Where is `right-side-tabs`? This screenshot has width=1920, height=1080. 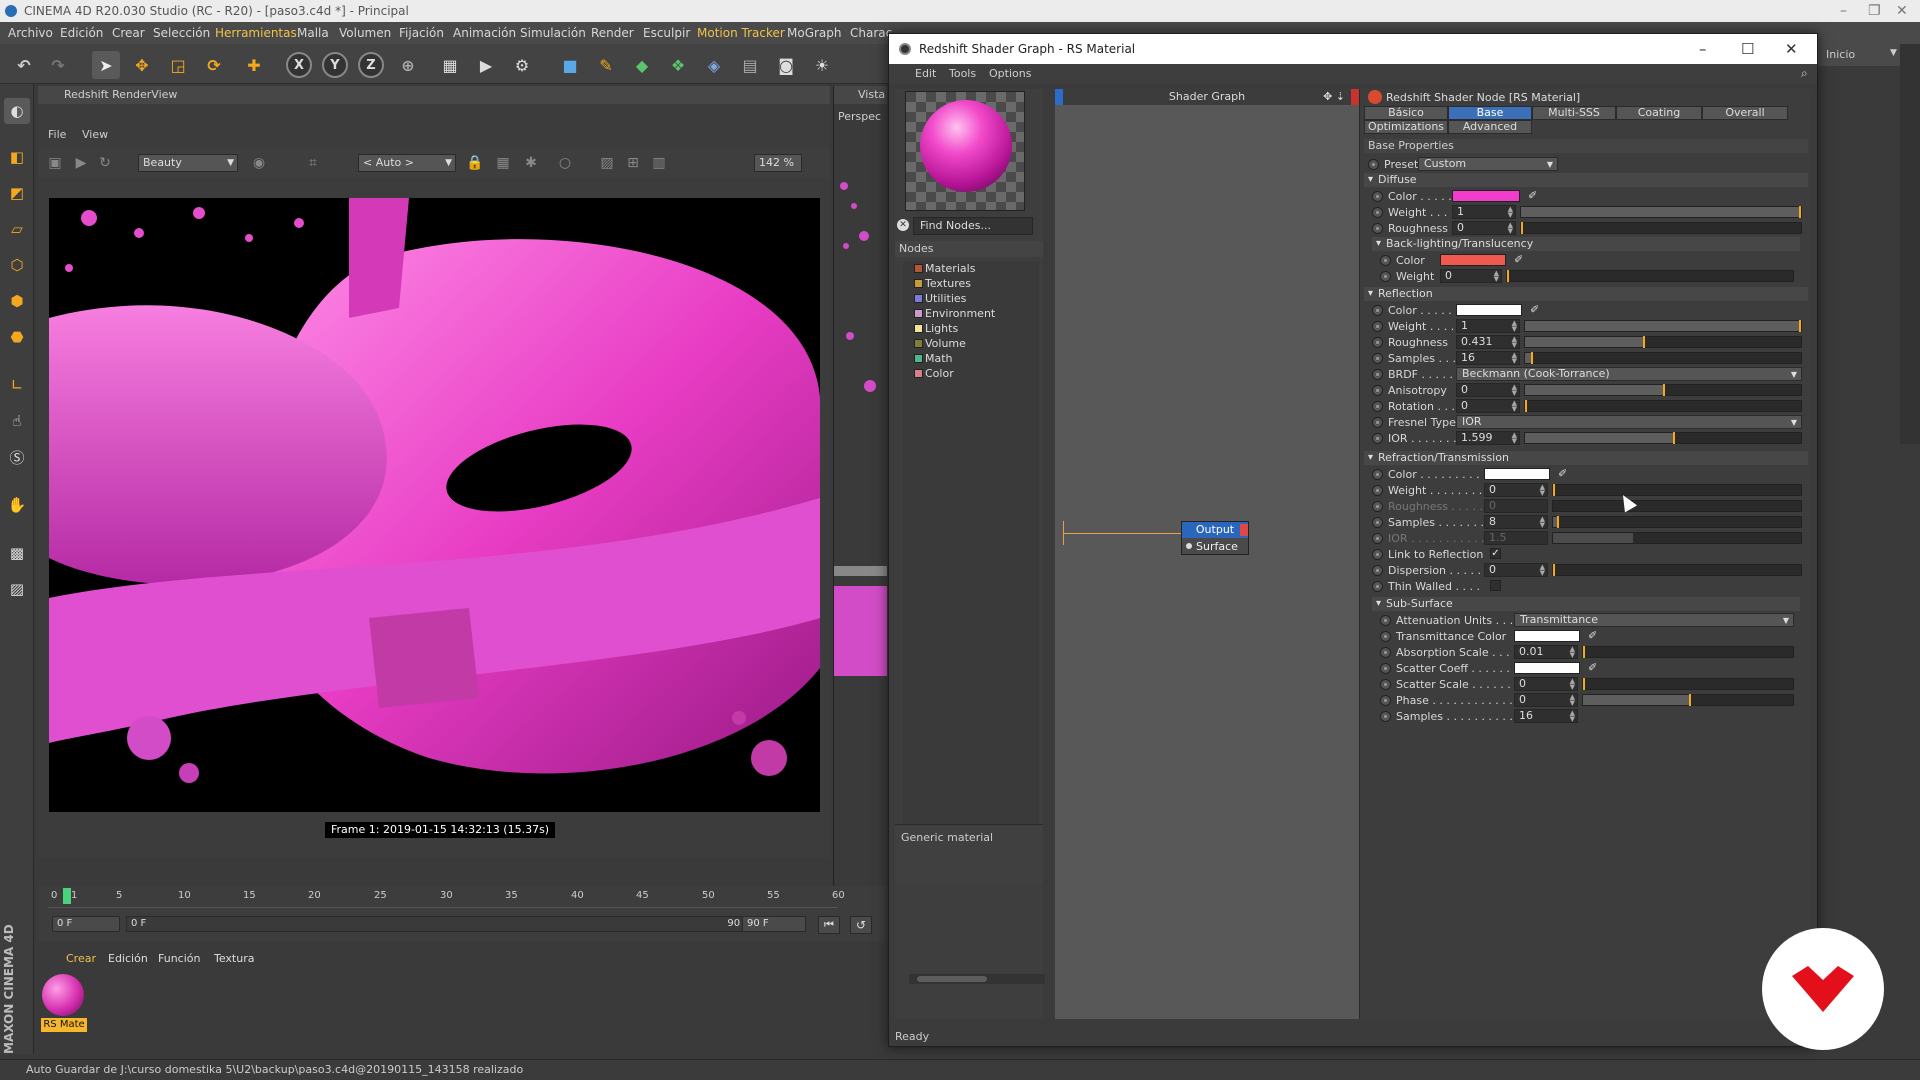
right-side-tabs is located at coordinates (1910, 244).